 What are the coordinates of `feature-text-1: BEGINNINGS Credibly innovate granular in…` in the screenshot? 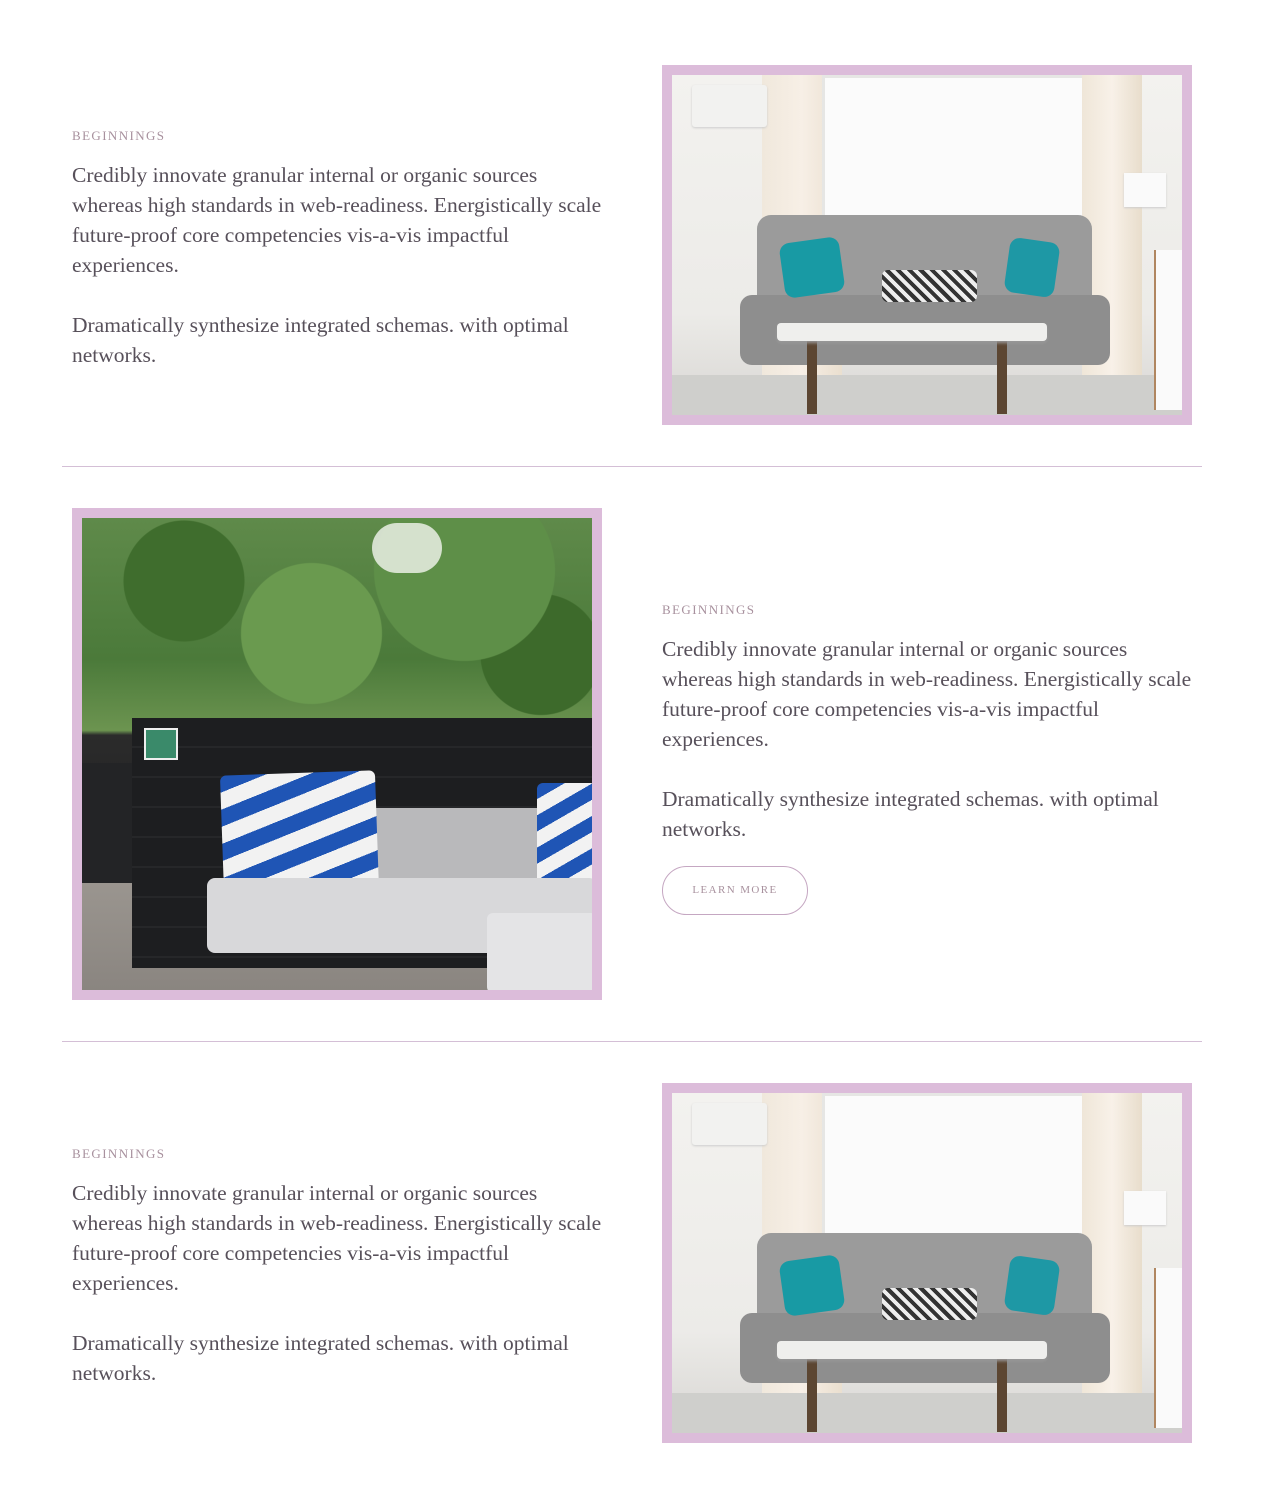 It's located at (342, 249).